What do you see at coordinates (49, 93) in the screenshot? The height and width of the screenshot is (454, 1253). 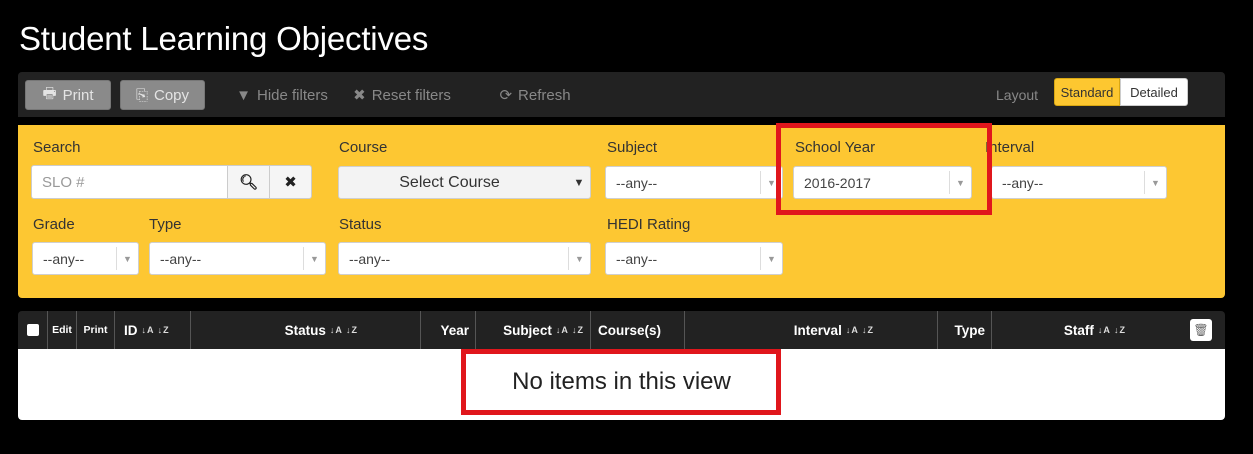 I see `print-icon: 🖶` at bounding box center [49, 93].